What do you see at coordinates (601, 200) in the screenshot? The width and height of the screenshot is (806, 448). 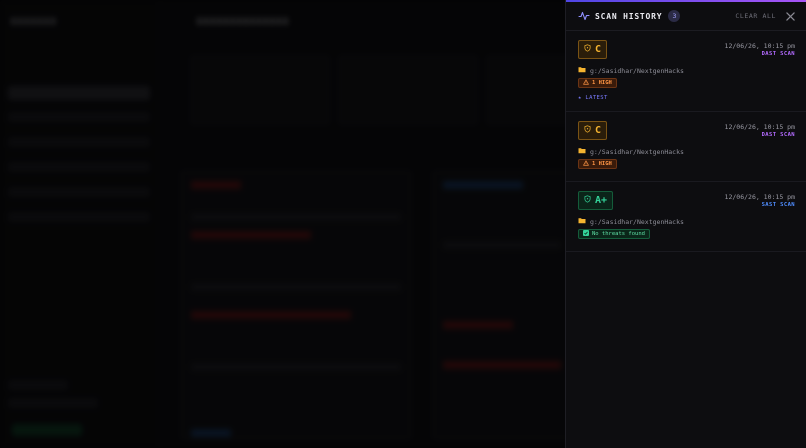 I see `grade-letter: A+` at bounding box center [601, 200].